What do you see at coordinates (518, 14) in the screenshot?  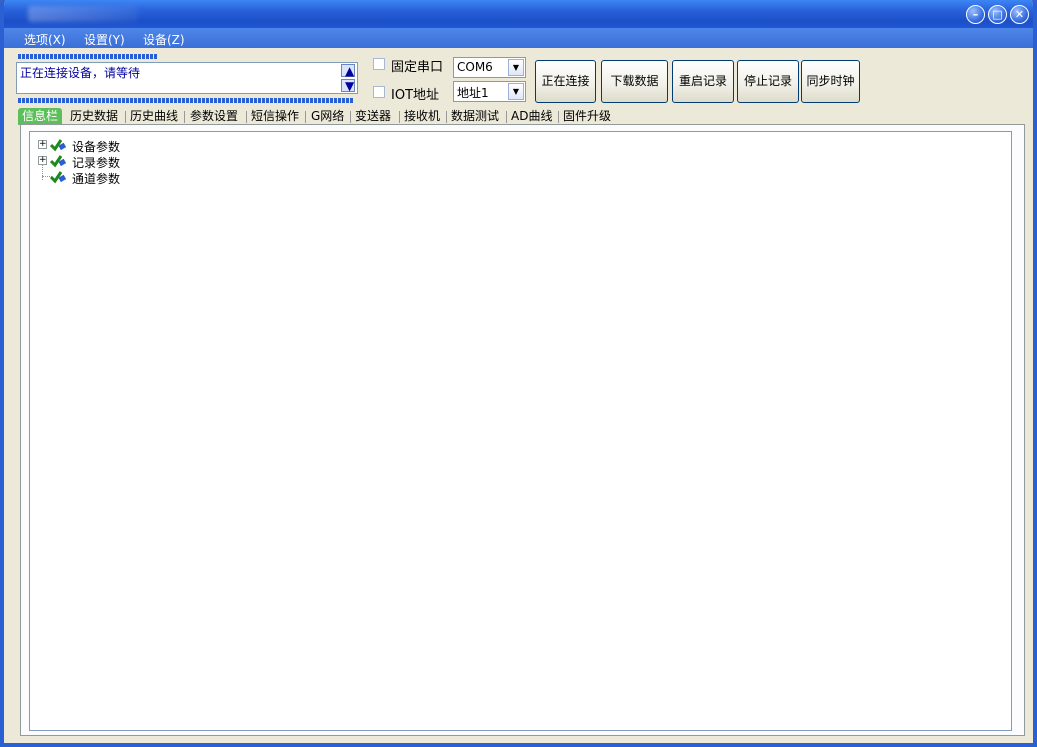 I see `title-bar: – □ ✕` at bounding box center [518, 14].